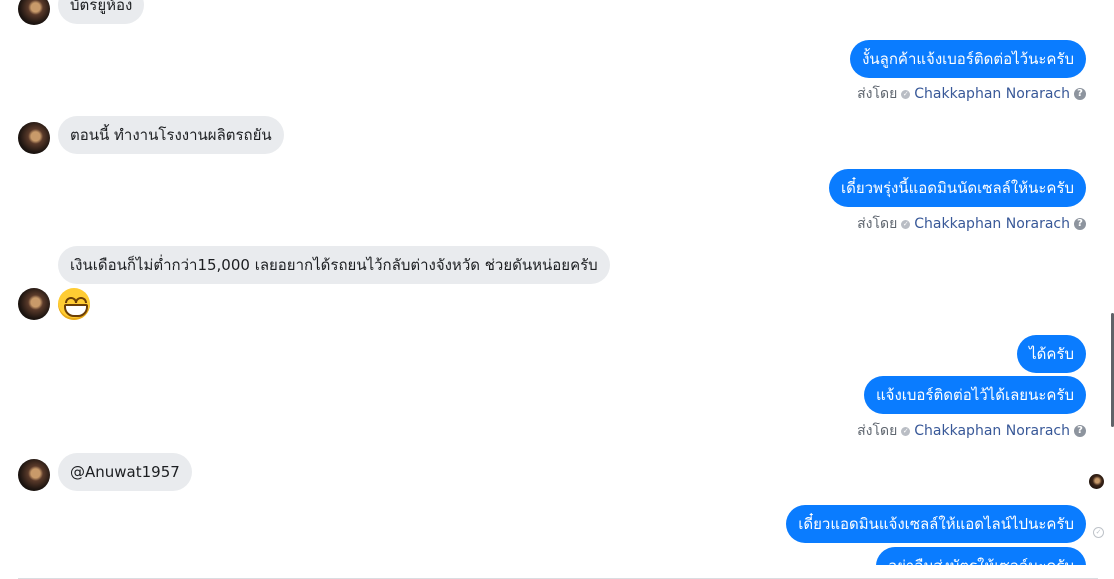 This screenshot has height=579, width=1114. I want to click on outgoing-message: เดี๋ยวพรุ่งนี้แอดมินนัดเซลล์ให้นะครับ, so click(957, 188).